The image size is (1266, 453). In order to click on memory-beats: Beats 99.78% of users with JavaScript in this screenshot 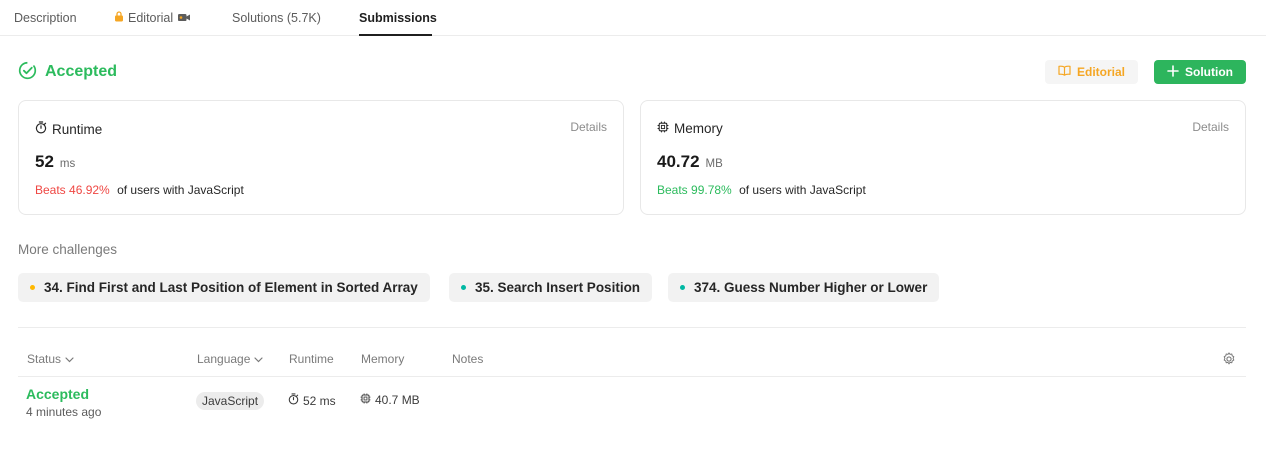, I will do `click(761, 190)`.